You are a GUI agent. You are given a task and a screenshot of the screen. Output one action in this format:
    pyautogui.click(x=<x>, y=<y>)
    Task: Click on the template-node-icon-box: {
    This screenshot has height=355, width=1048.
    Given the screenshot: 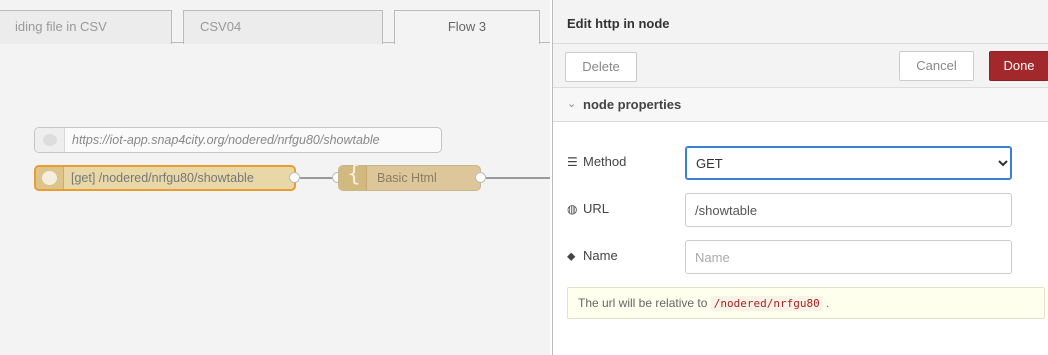 What is the action you would take?
    pyautogui.click(x=353, y=176)
    